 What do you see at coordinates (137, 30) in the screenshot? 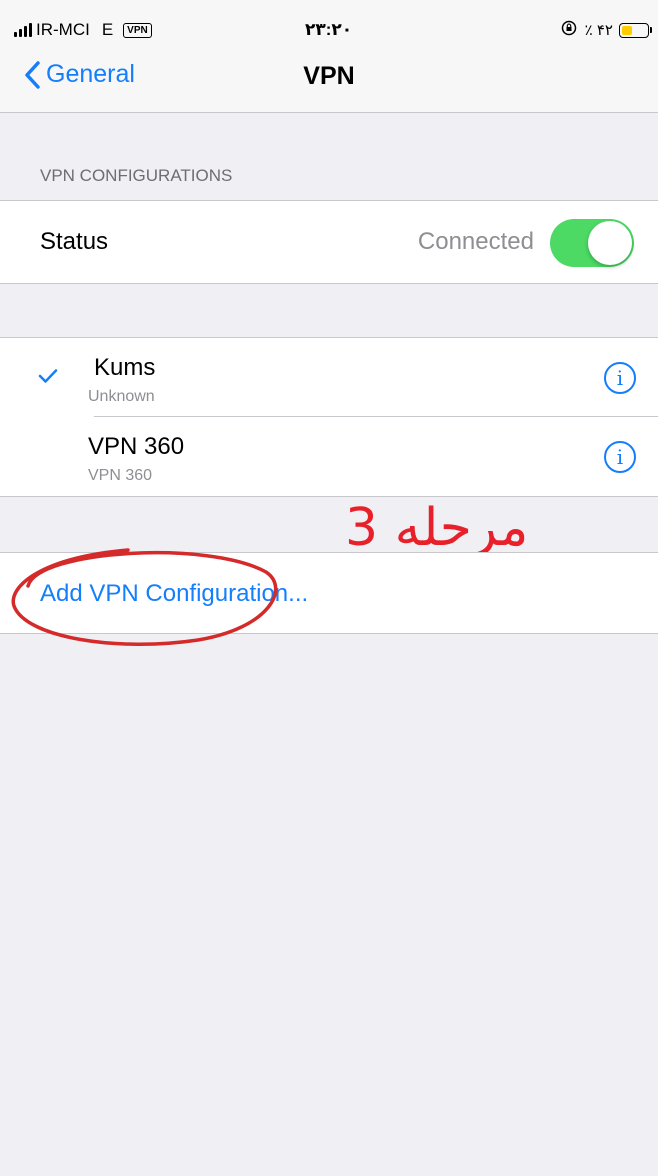
I see `vpn-badge: VPN` at bounding box center [137, 30].